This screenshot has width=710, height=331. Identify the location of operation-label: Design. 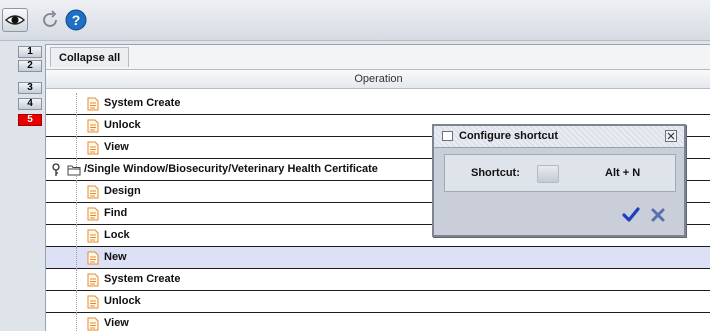
(122, 191).